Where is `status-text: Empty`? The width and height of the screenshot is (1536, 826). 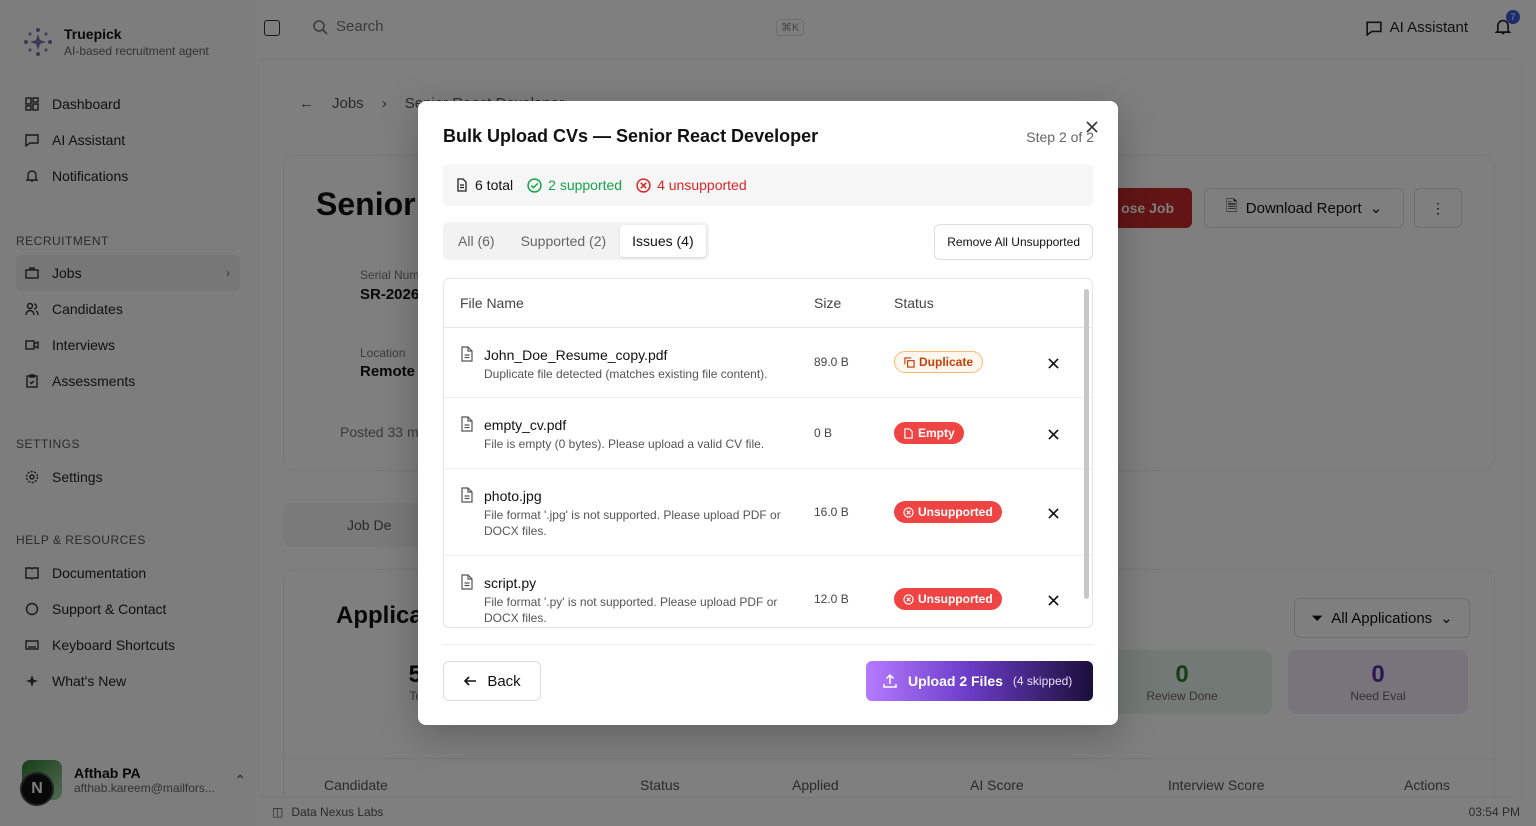 status-text: Empty is located at coordinates (936, 433).